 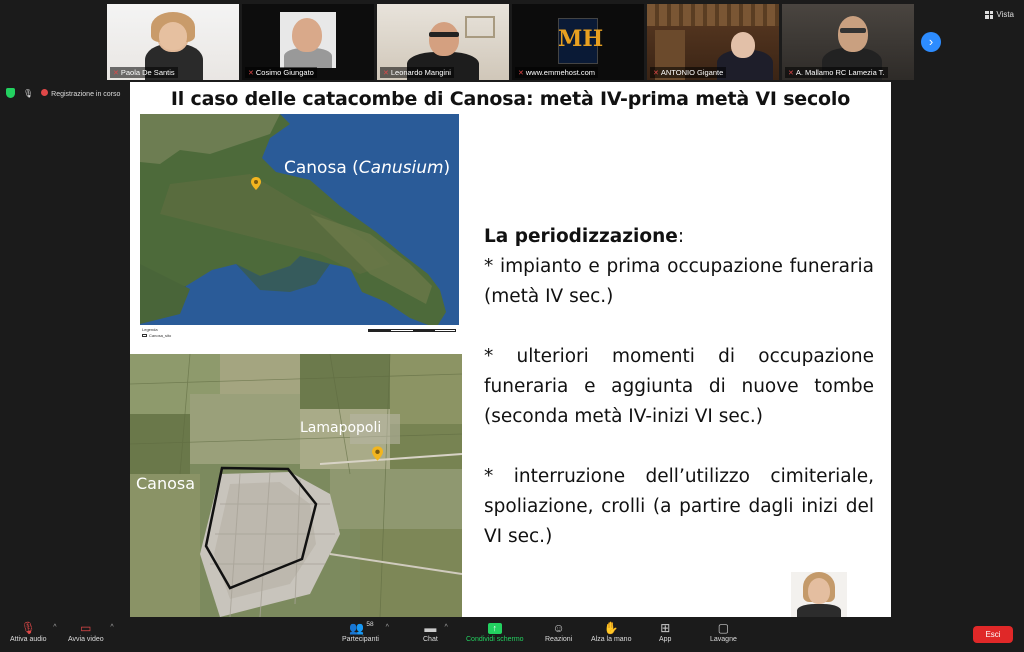 I want to click on presenter-thumbnail, so click(x=819, y=594).